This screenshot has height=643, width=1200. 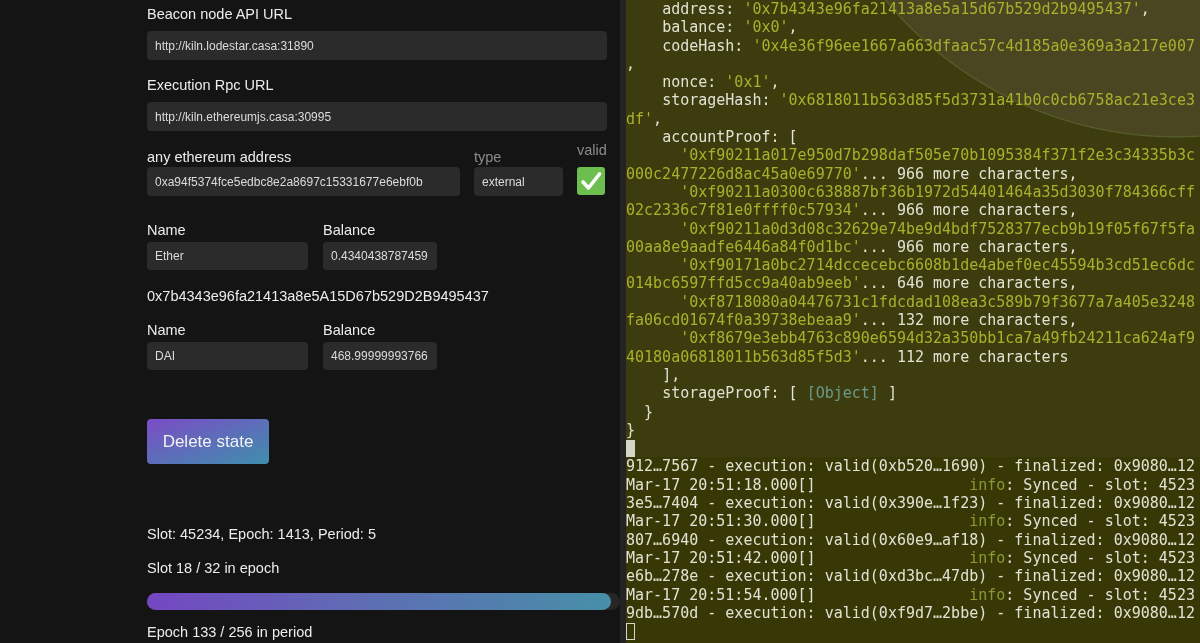 What do you see at coordinates (488, 157) in the screenshot?
I see `field-label: type` at bounding box center [488, 157].